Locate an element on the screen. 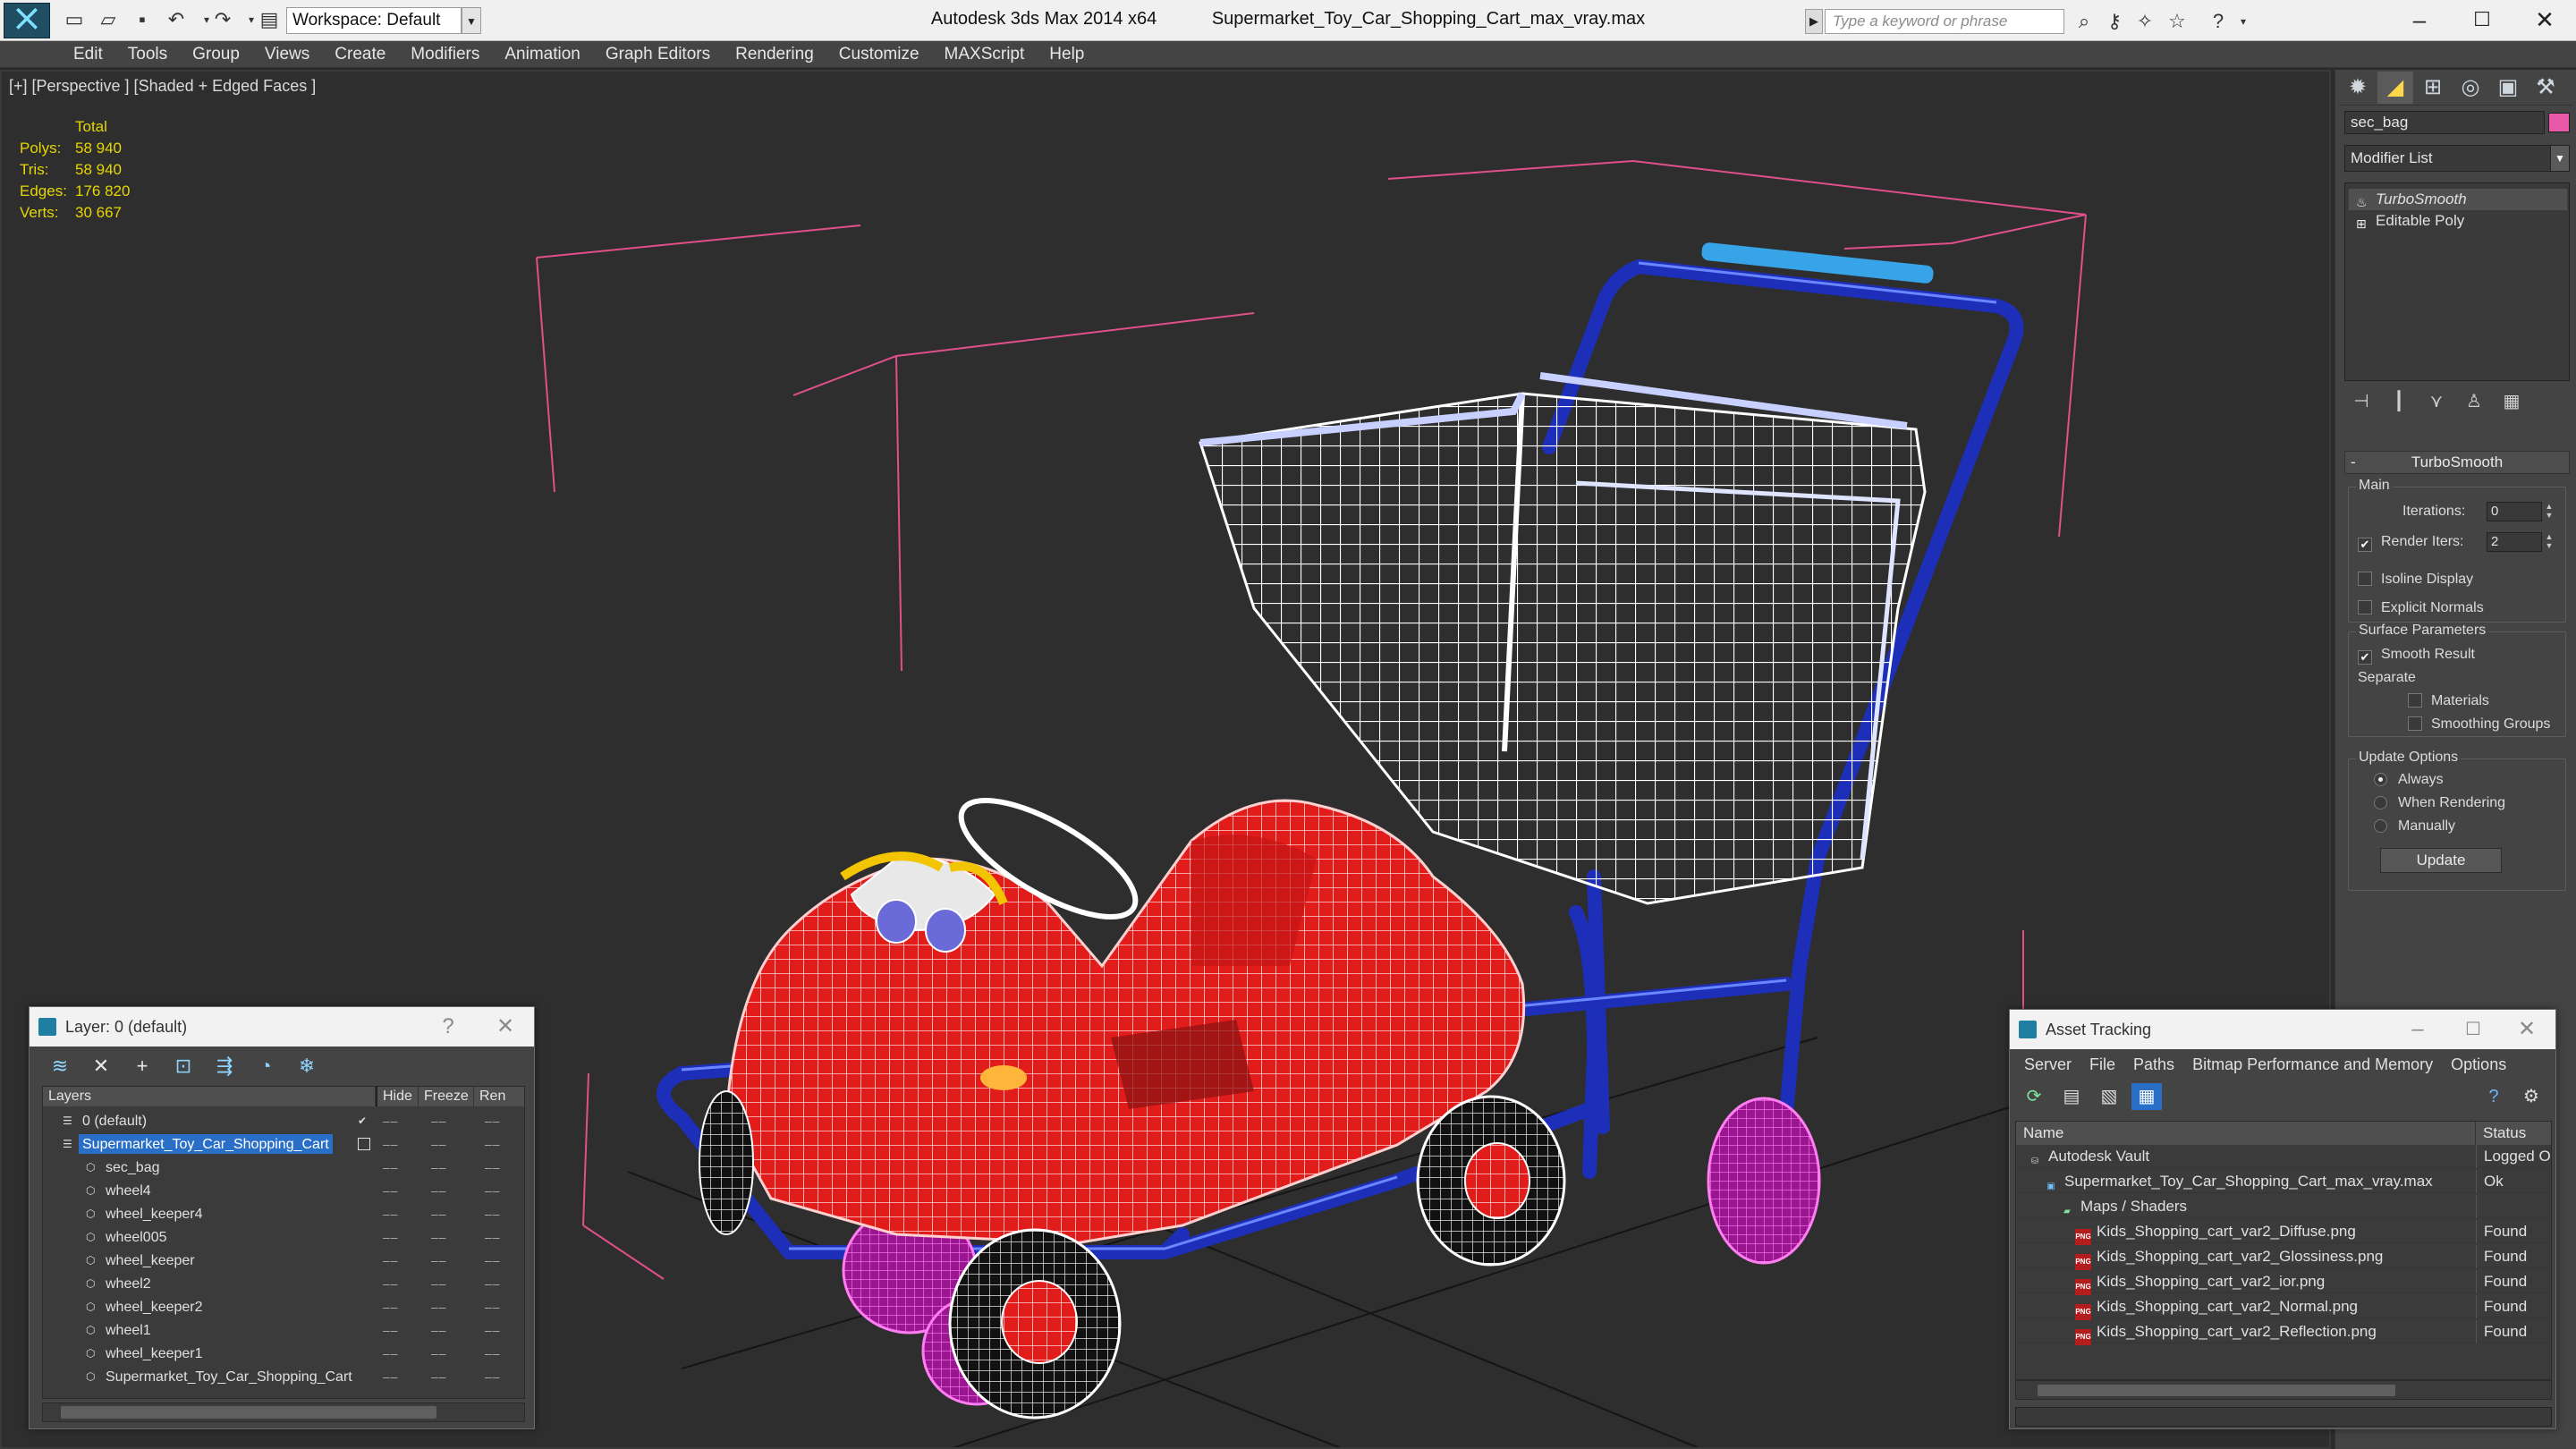  column-header: Freeze is located at coordinates (446, 1096).